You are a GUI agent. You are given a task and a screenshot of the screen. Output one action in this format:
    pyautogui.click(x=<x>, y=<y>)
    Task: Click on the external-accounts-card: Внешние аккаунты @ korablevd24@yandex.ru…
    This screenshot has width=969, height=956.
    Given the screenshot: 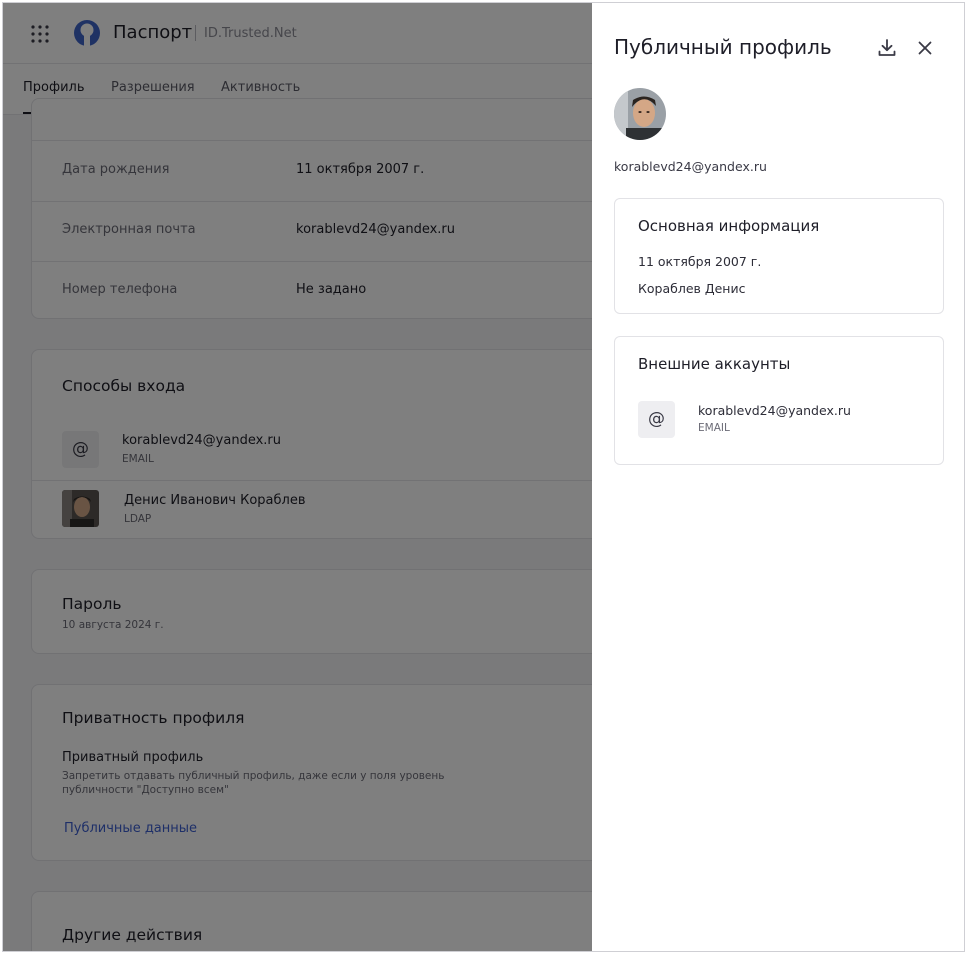 What is the action you would take?
    pyautogui.click(x=779, y=400)
    